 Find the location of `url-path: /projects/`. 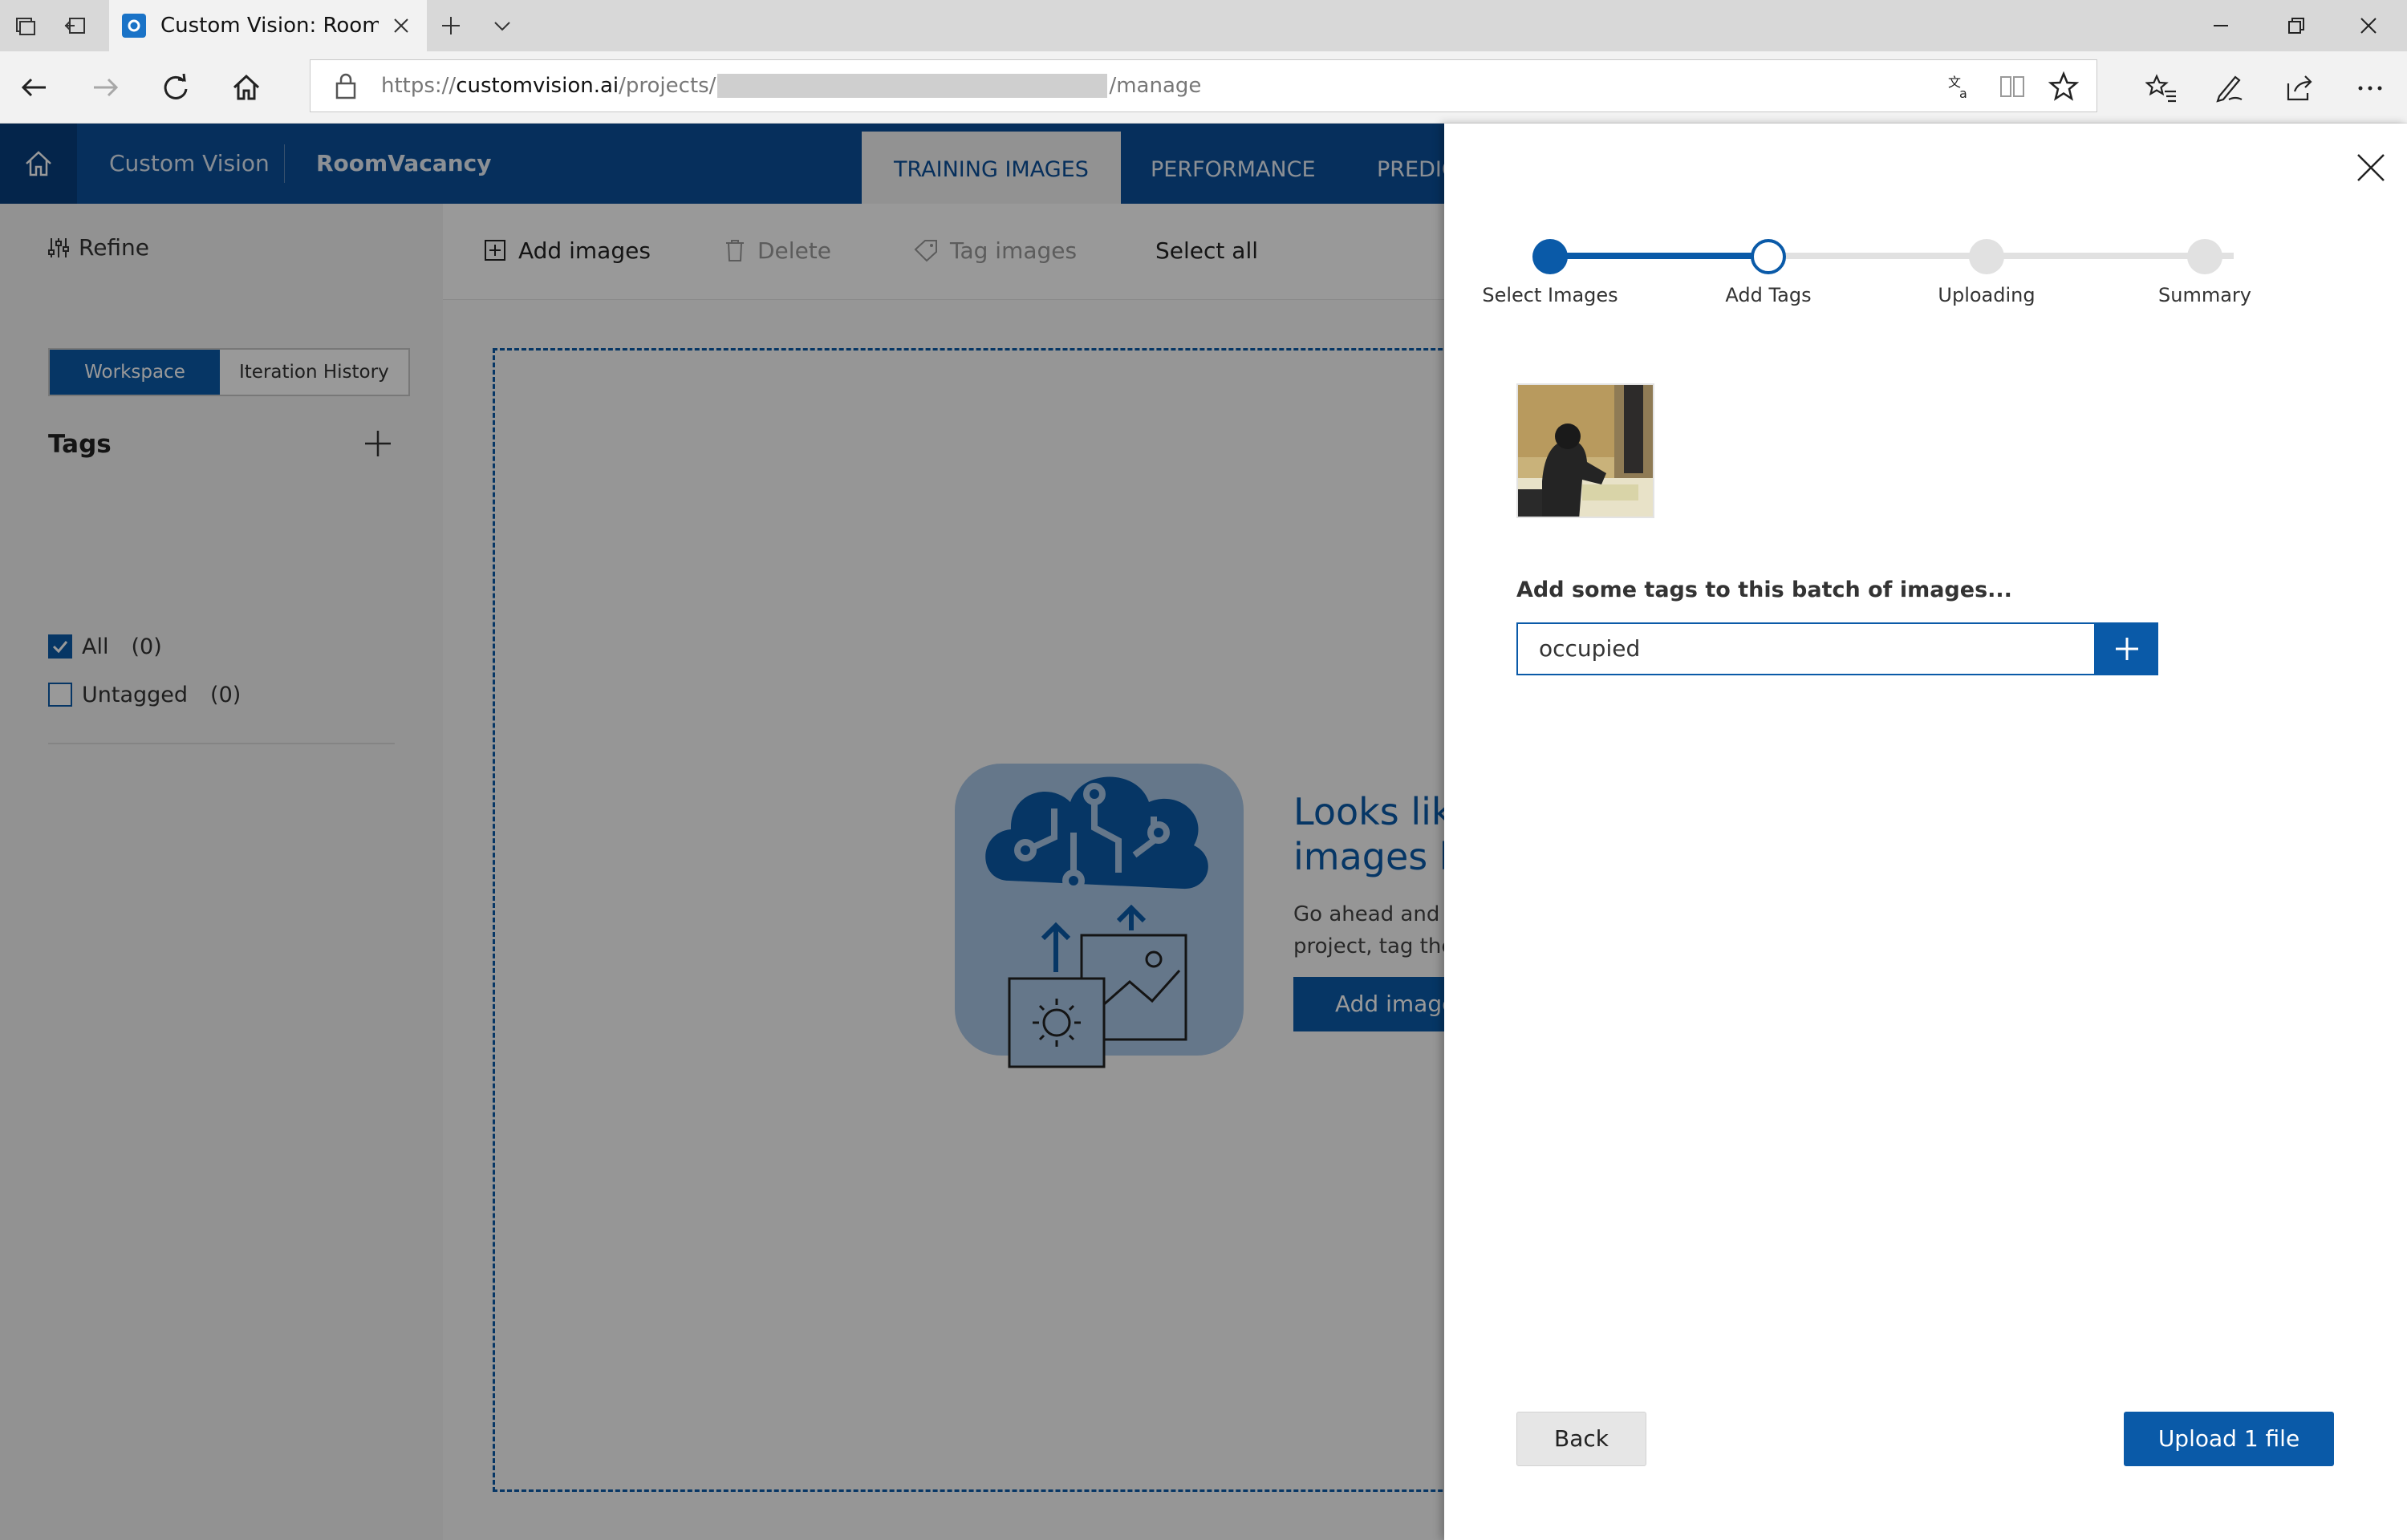

url-path: /projects/ is located at coordinates (668, 86).